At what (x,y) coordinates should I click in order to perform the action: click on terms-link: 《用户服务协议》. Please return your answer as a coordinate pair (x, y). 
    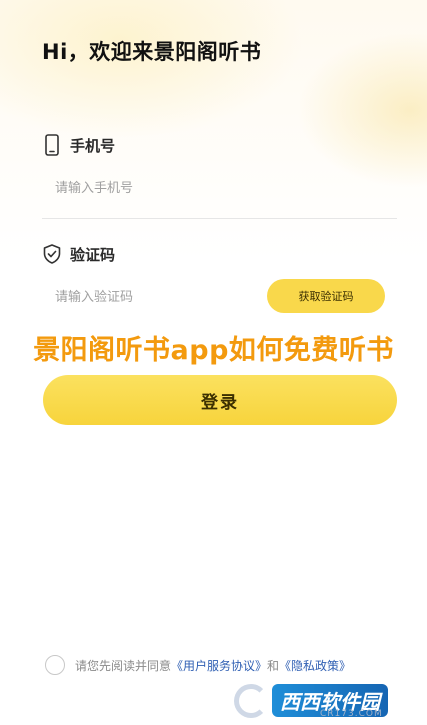
    Looking at the image, I should click on (219, 666).